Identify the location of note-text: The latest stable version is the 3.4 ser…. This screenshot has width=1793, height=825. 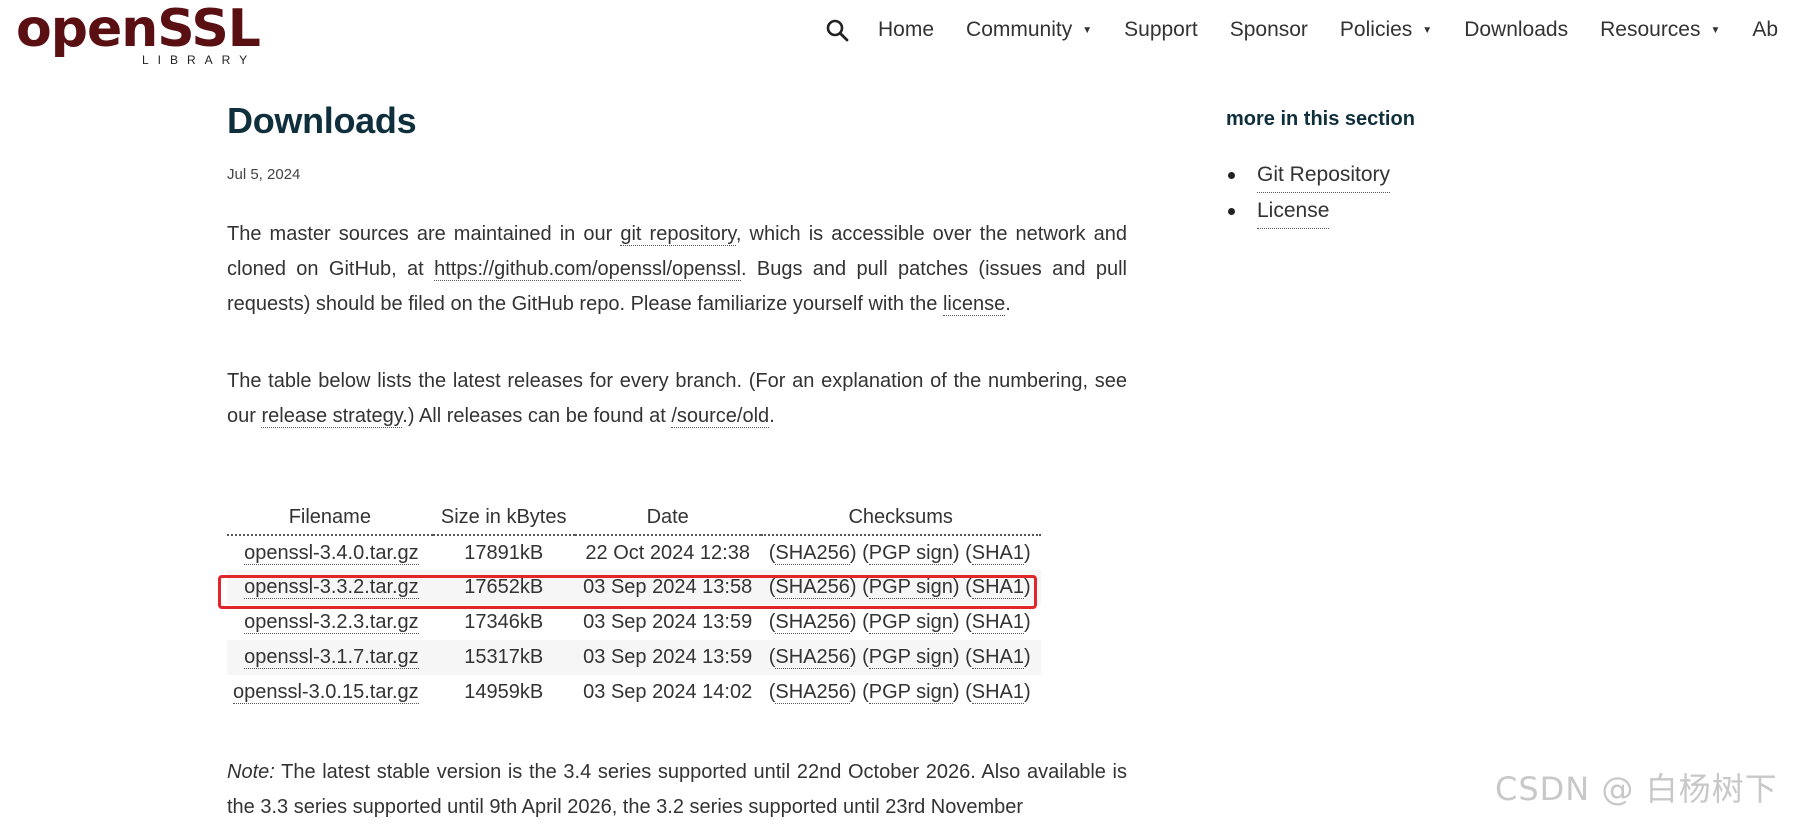
(677, 789).